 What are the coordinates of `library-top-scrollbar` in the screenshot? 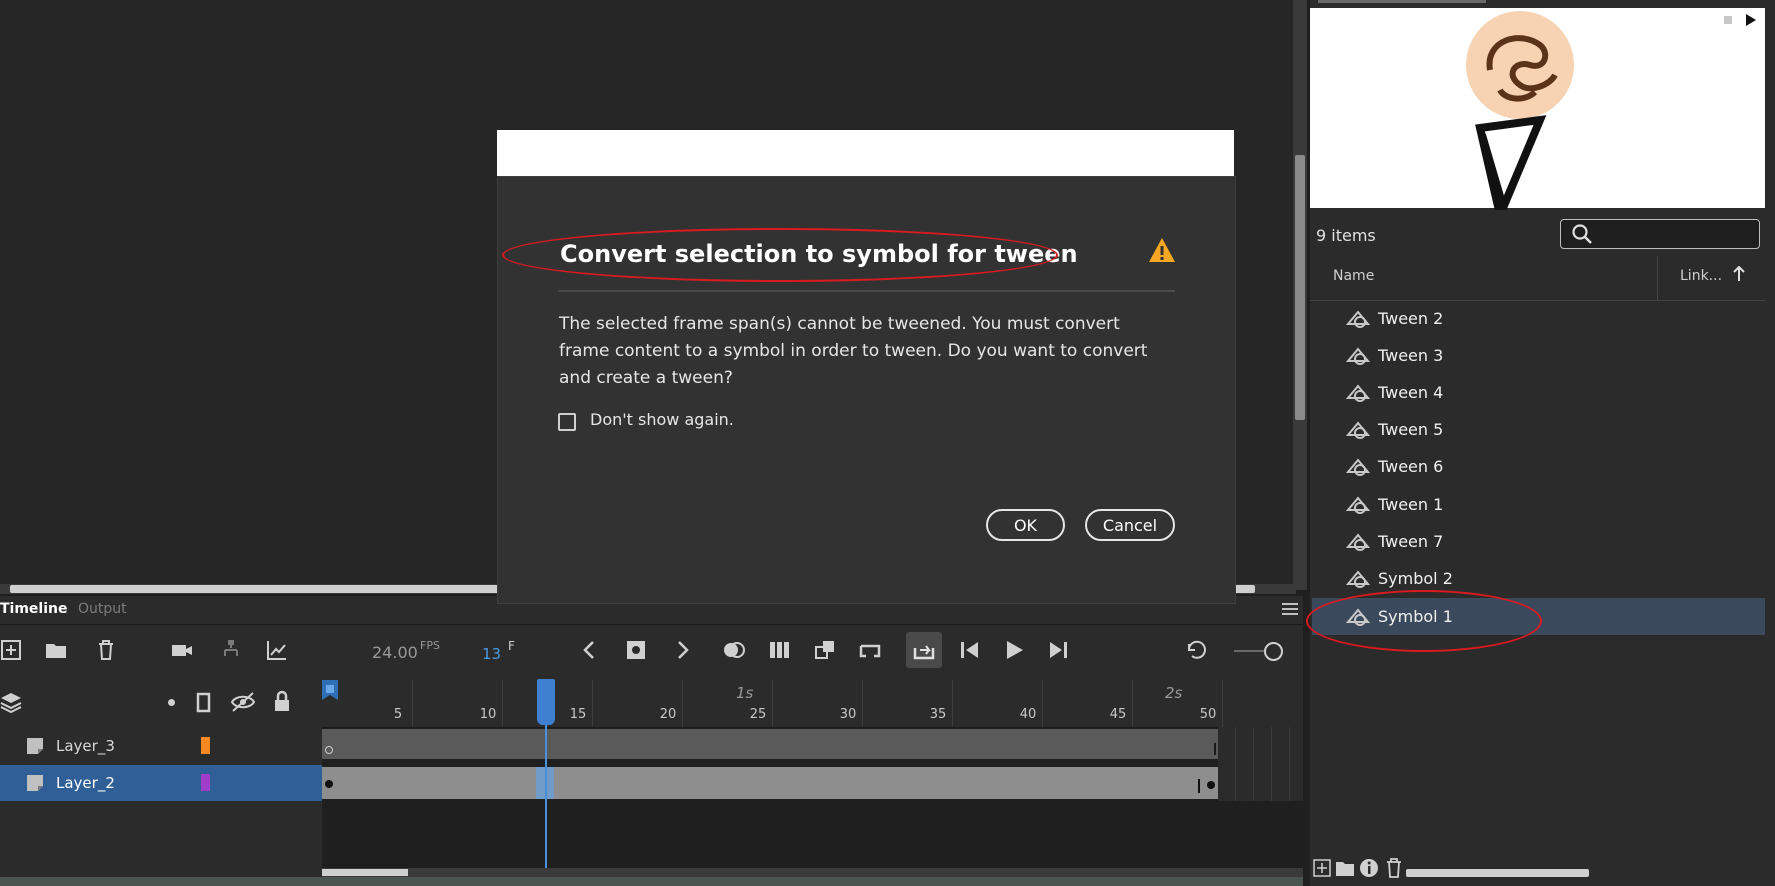 It's located at (1402, 1).